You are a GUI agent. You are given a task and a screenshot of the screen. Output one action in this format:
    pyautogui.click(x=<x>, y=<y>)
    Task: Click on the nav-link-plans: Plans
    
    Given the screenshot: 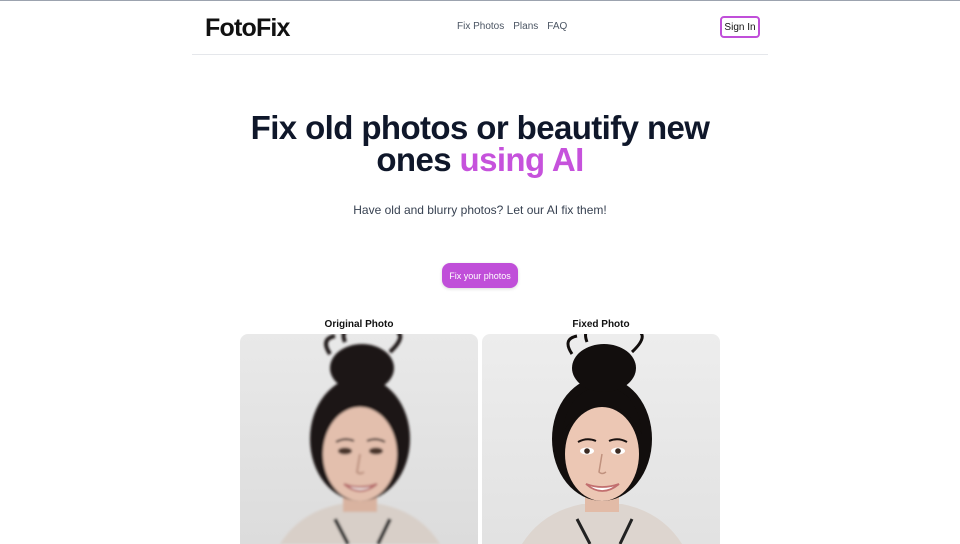 What is the action you would take?
    pyautogui.click(x=525, y=26)
    